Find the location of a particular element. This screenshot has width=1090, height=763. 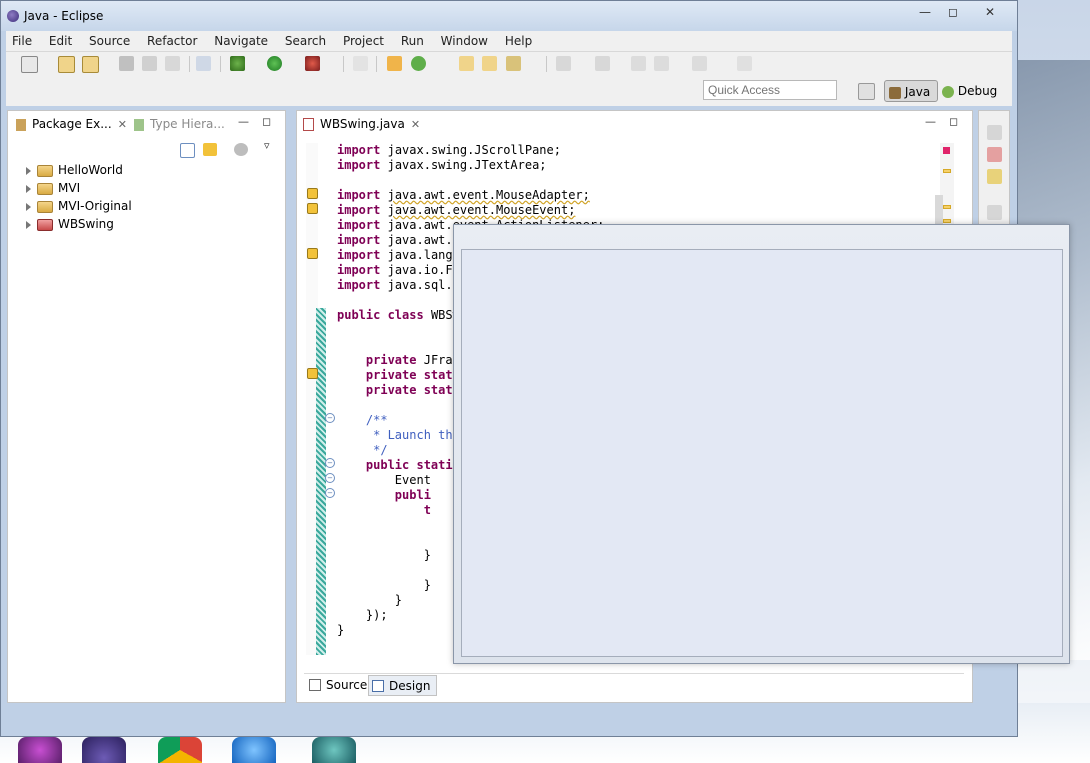

tree-item-wbswing: WBSwing is located at coordinates (70, 224).